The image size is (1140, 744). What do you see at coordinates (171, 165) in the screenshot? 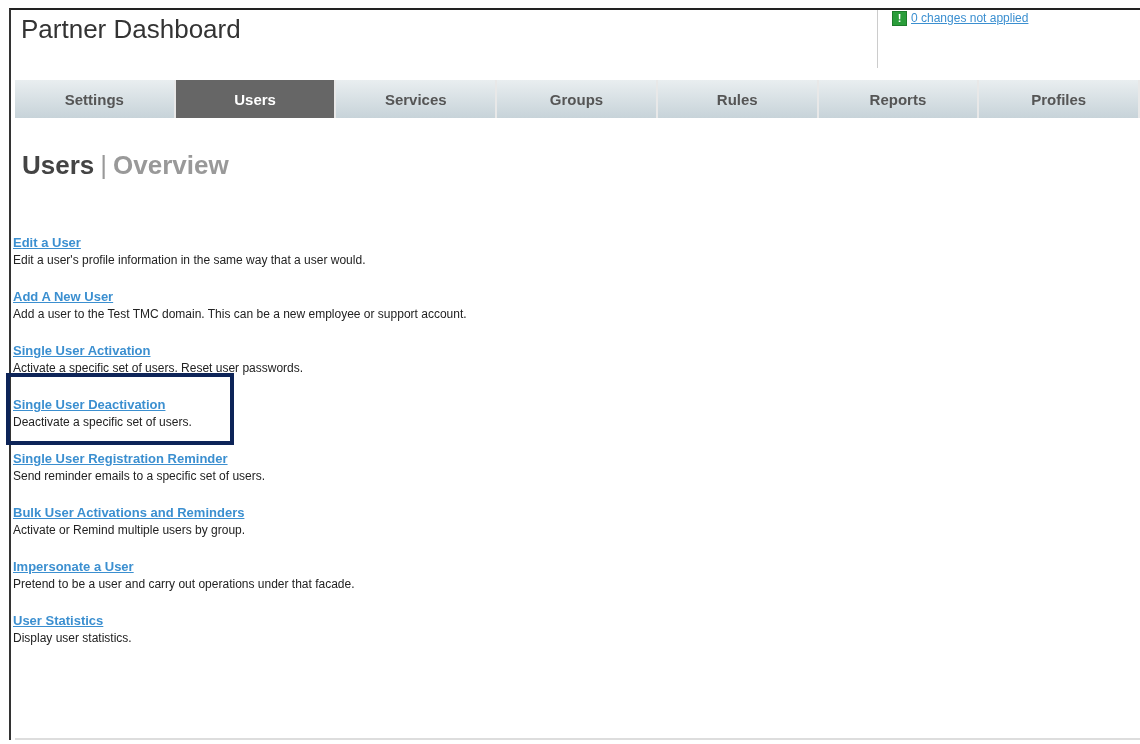
I see `page-heading: Overview` at bounding box center [171, 165].